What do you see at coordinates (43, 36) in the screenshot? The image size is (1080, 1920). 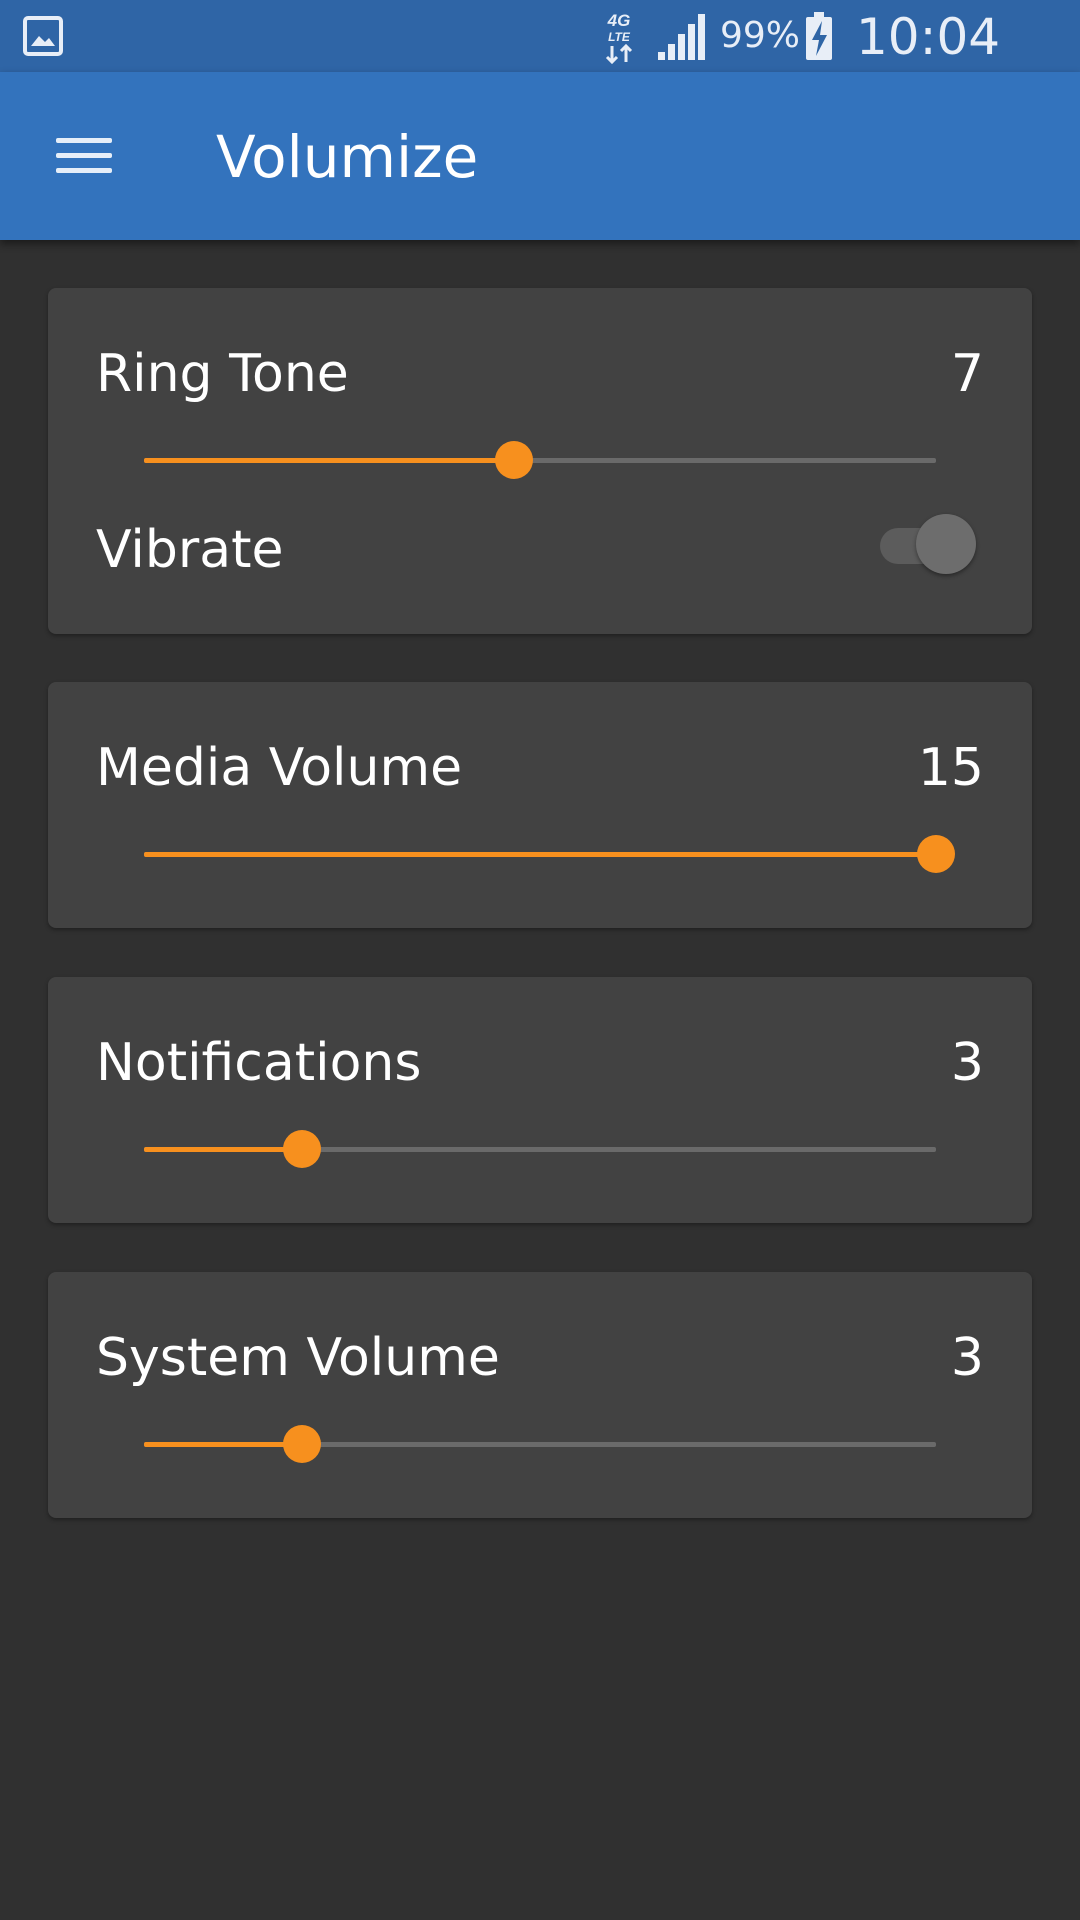 I see `gallery-icon` at bounding box center [43, 36].